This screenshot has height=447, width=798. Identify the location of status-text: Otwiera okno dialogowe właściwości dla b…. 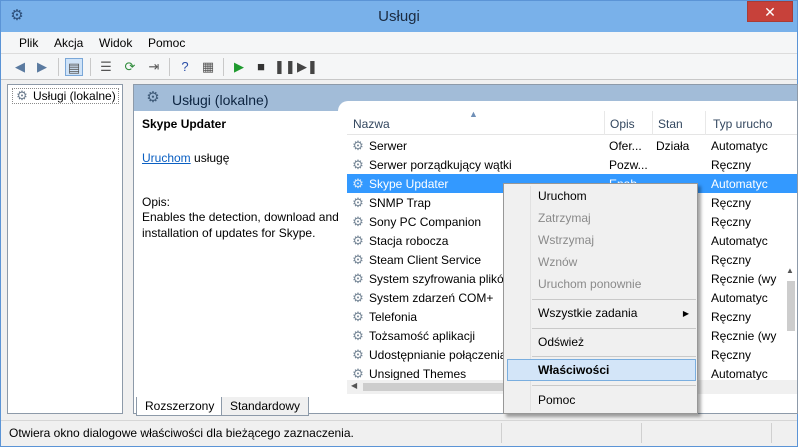
(181, 433).